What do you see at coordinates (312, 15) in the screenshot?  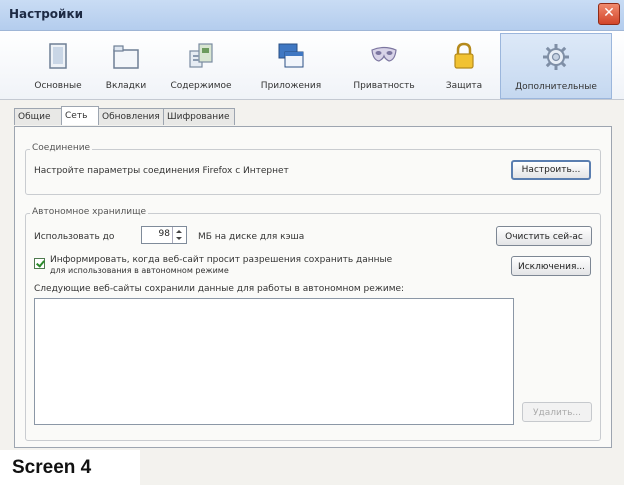 I see `title-bar: Настройки ✕` at bounding box center [312, 15].